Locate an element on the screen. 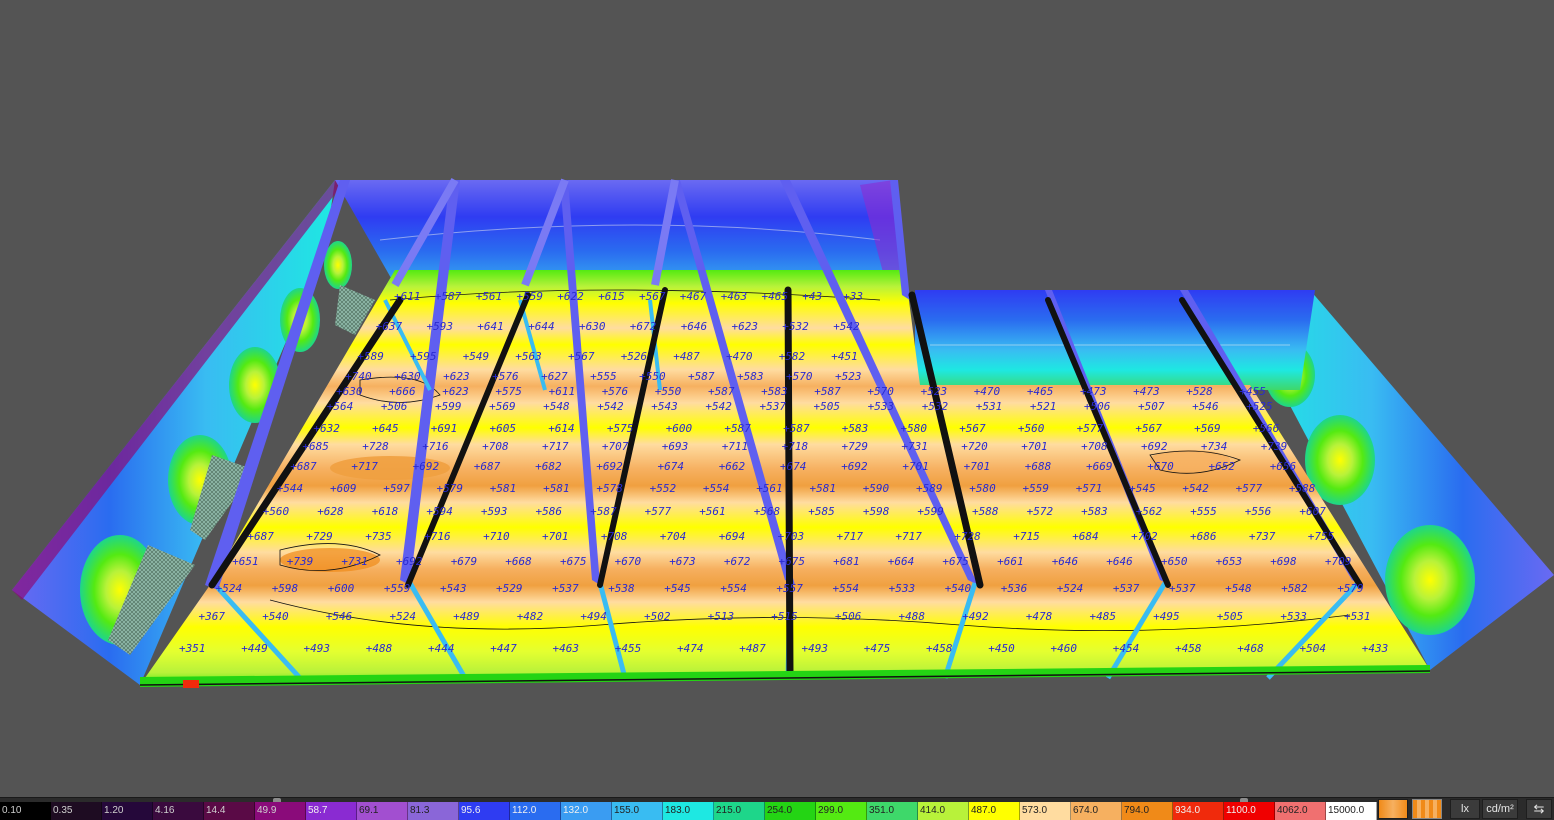  illuminance-value: +675 is located at coordinates (955, 561).